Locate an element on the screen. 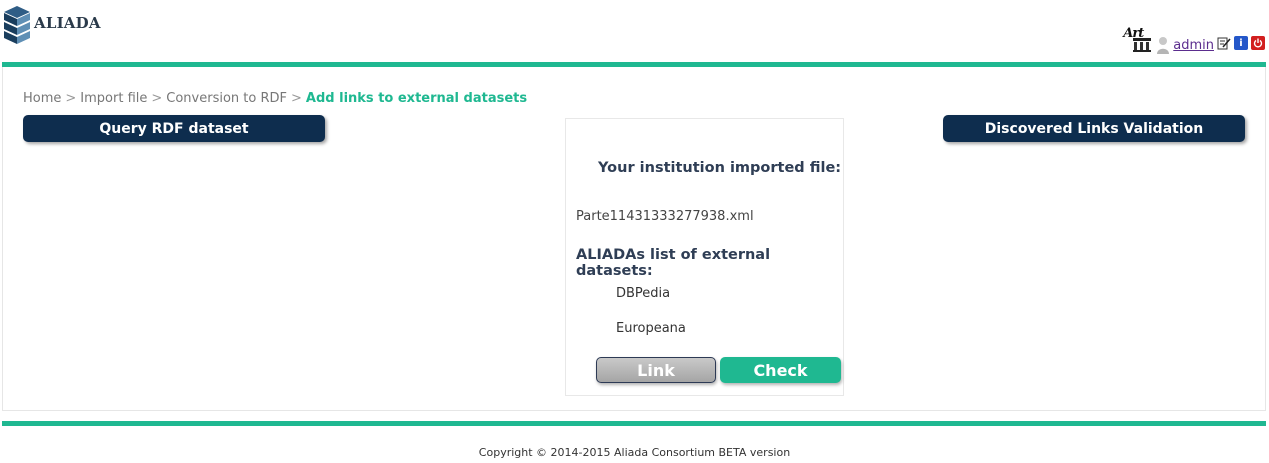  dataset-item-europeana: Europeana is located at coordinates (651, 328).